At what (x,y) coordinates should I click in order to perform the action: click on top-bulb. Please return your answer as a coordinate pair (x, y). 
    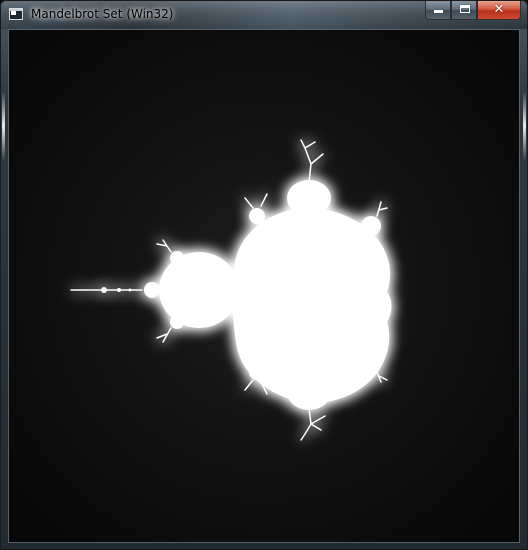
    Looking at the image, I should click on (309, 198).